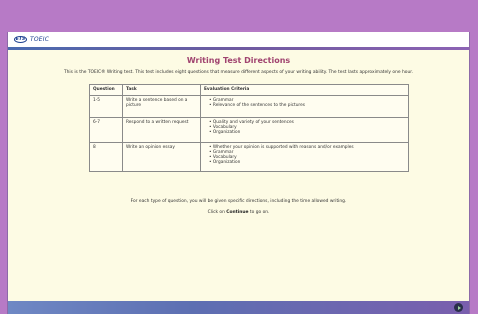 Image resolution: width=478 pixels, height=314 pixels. I want to click on task-cell: Write an opinion essay, so click(161, 157).